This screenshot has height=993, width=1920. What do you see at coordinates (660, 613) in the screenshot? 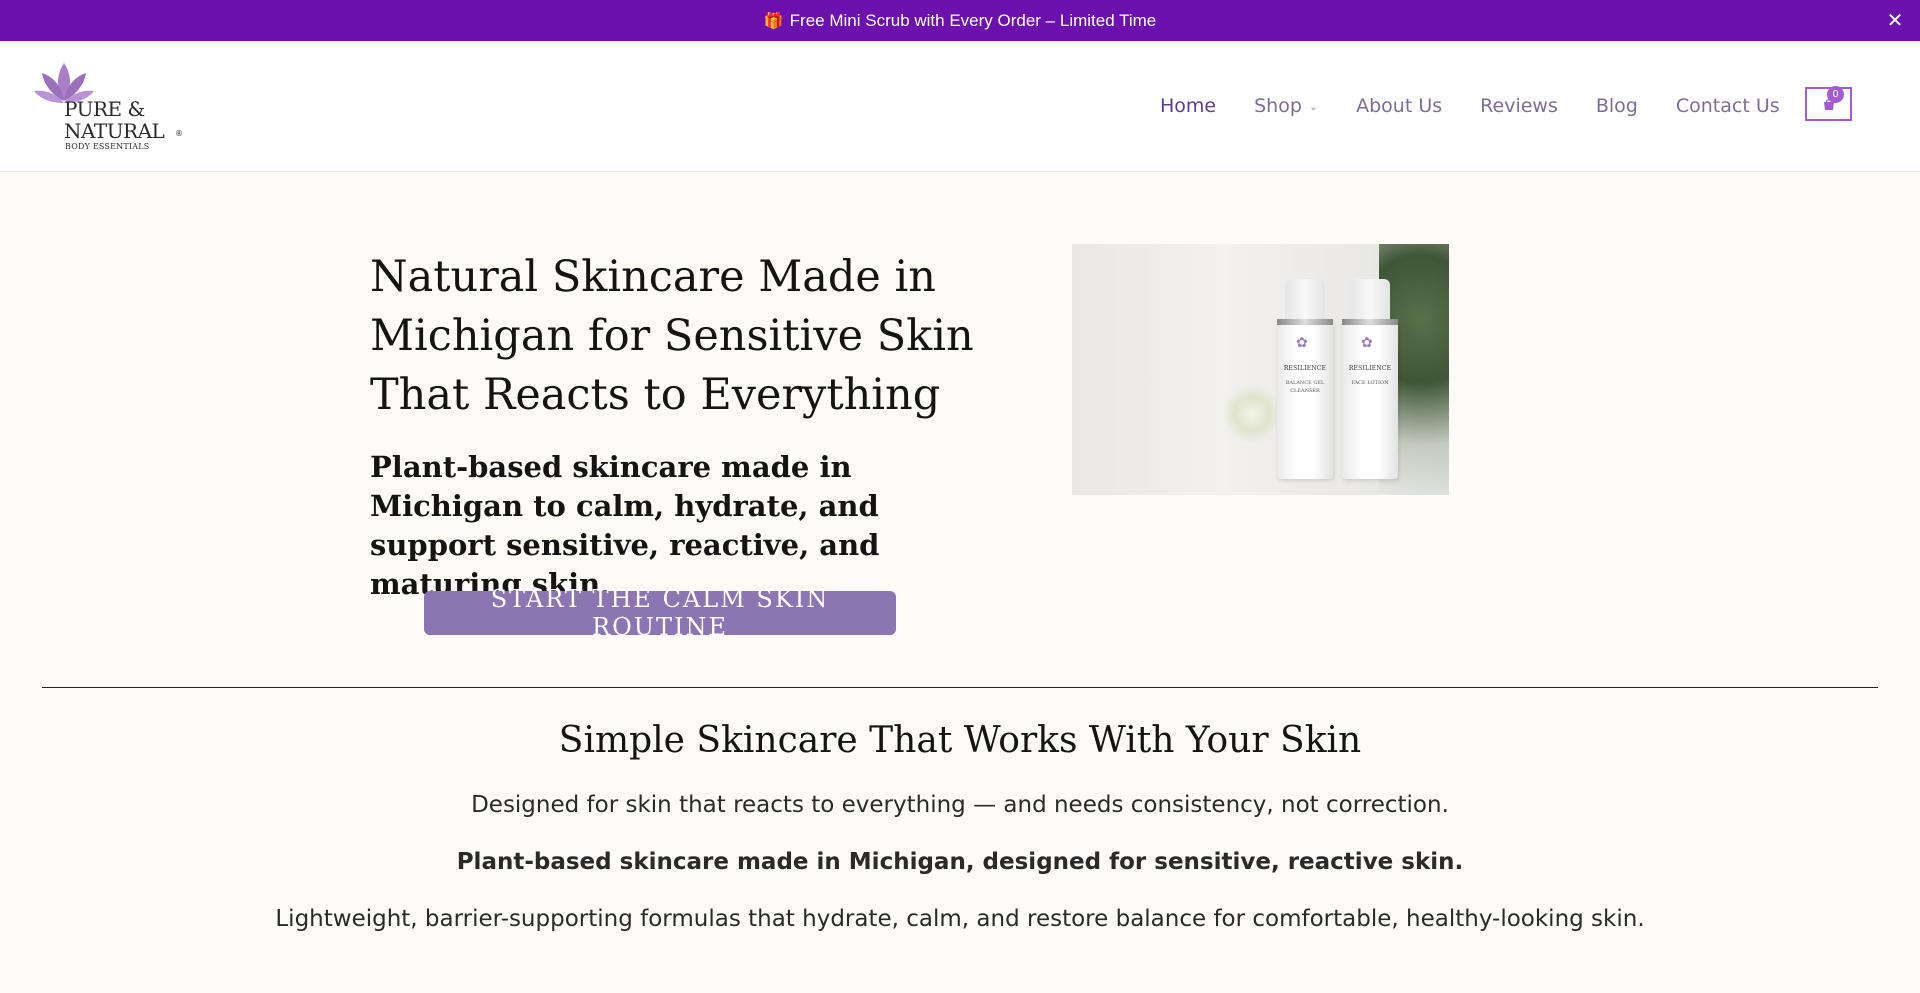
I see `start-routine-button: START THE CALM SKIN ROUTINE` at bounding box center [660, 613].